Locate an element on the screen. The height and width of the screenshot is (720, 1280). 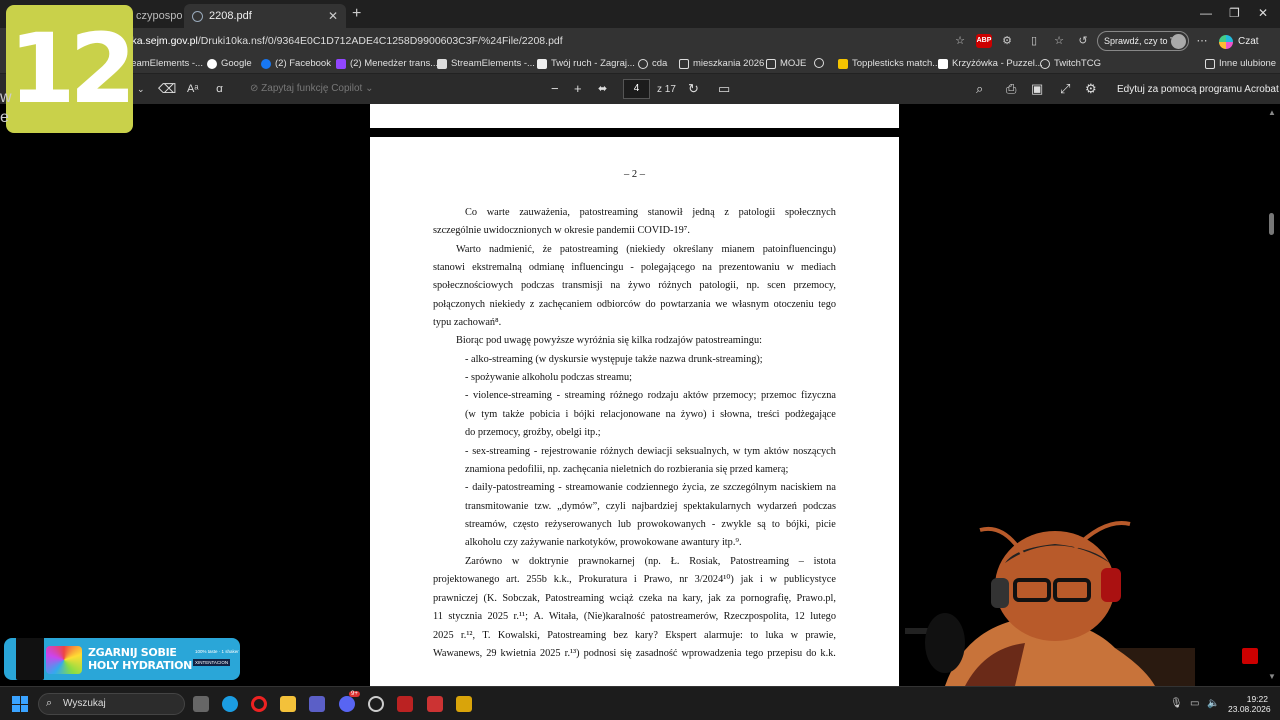
tab-label: 2208.pdf is located at coordinates (230, 16).